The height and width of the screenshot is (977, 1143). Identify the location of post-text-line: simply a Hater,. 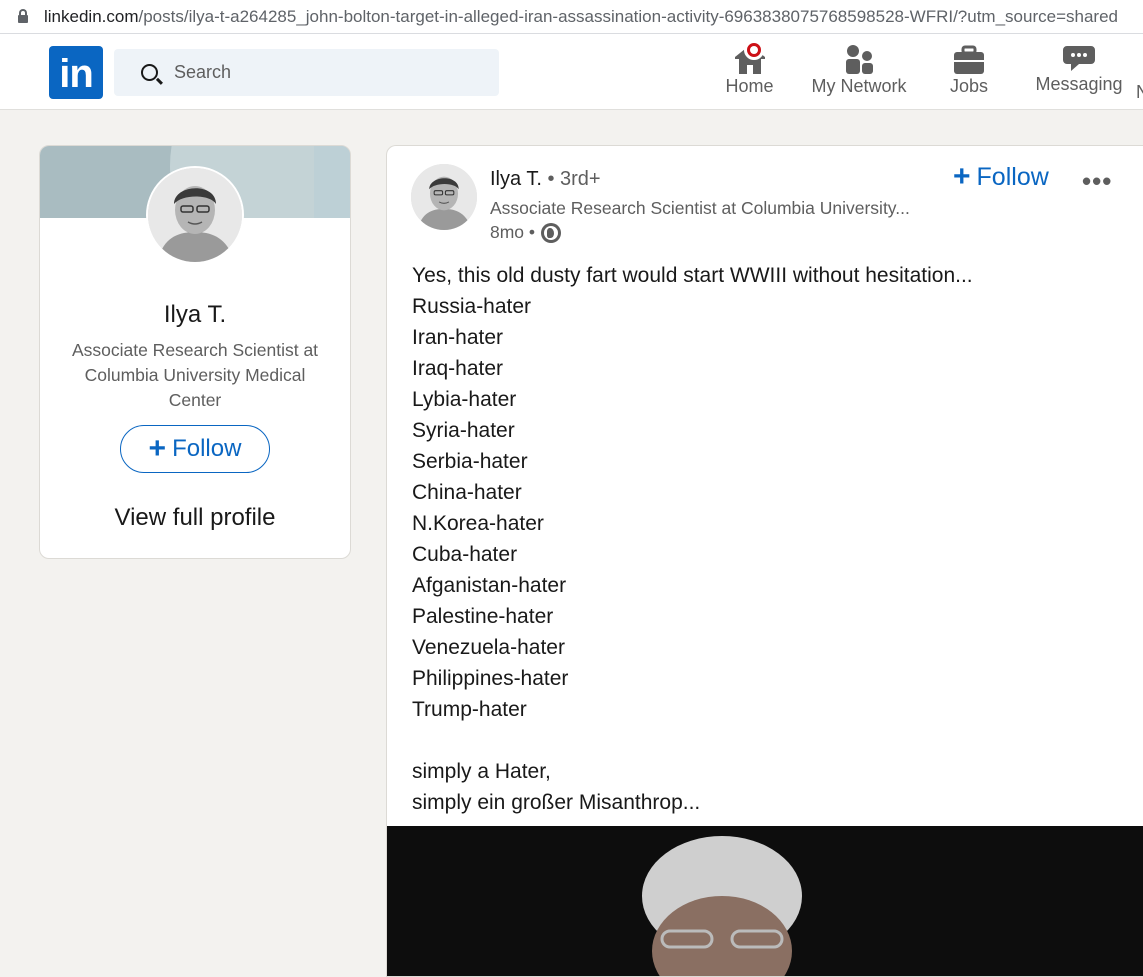
(481, 771).